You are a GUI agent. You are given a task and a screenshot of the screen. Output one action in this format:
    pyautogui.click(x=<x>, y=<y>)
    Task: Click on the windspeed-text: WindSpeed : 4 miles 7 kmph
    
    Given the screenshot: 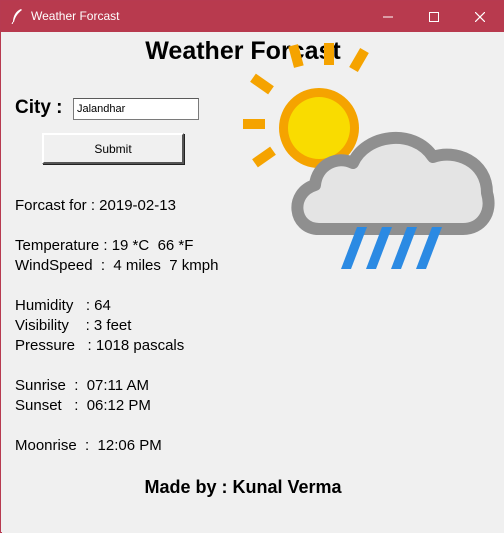 What is the action you would take?
    pyautogui.click(x=117, y=265)
    